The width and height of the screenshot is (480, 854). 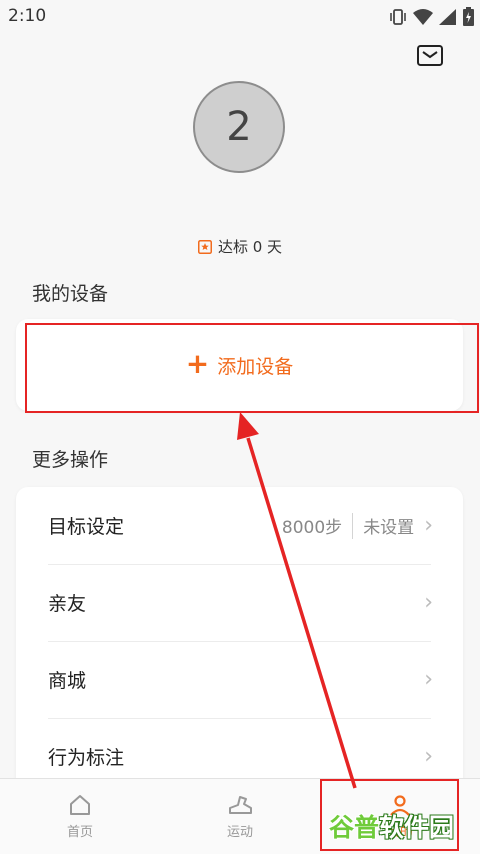 What do you see at coordinates (67, 681) in the screenshot?
I see `menu-item-label: 商城` at bounding box center [67, 681].